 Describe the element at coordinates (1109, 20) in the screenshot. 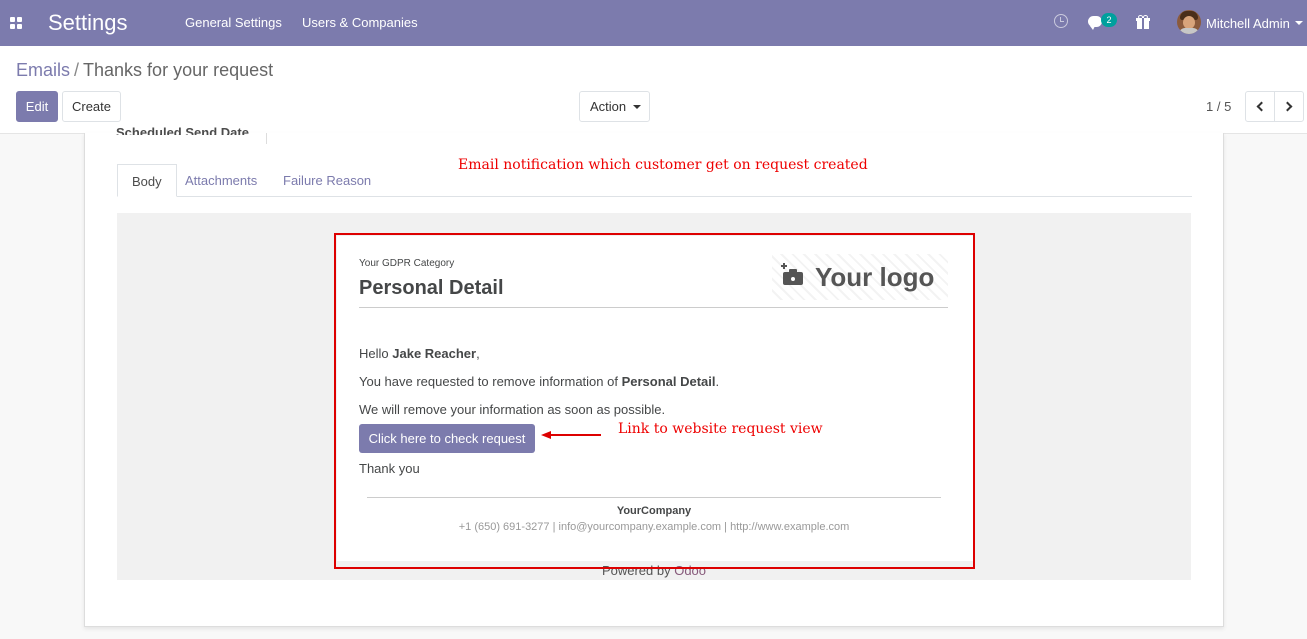

I see `chat-count-badge: 2` at that location.